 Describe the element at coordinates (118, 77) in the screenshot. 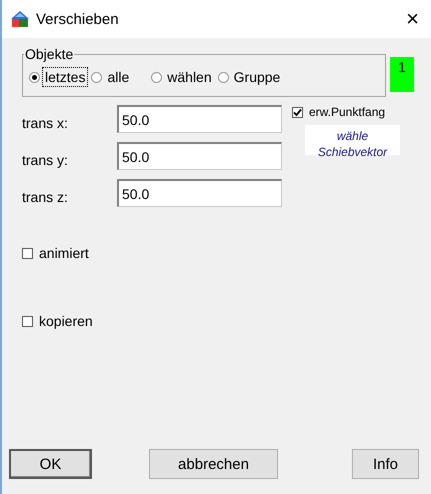

I see `radio-label: alle` at that location.